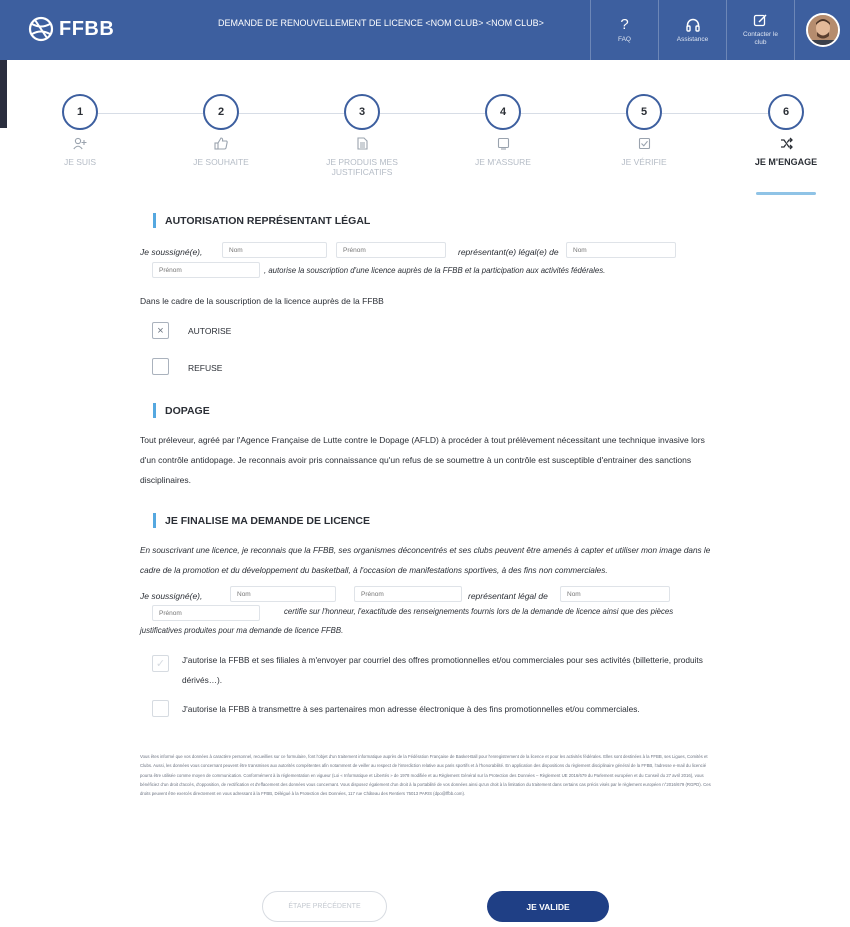 The height and width of the screenshot is (927, 850). I want to click on step-5: 5 JE VÉRIFIE, so click(644, 130).